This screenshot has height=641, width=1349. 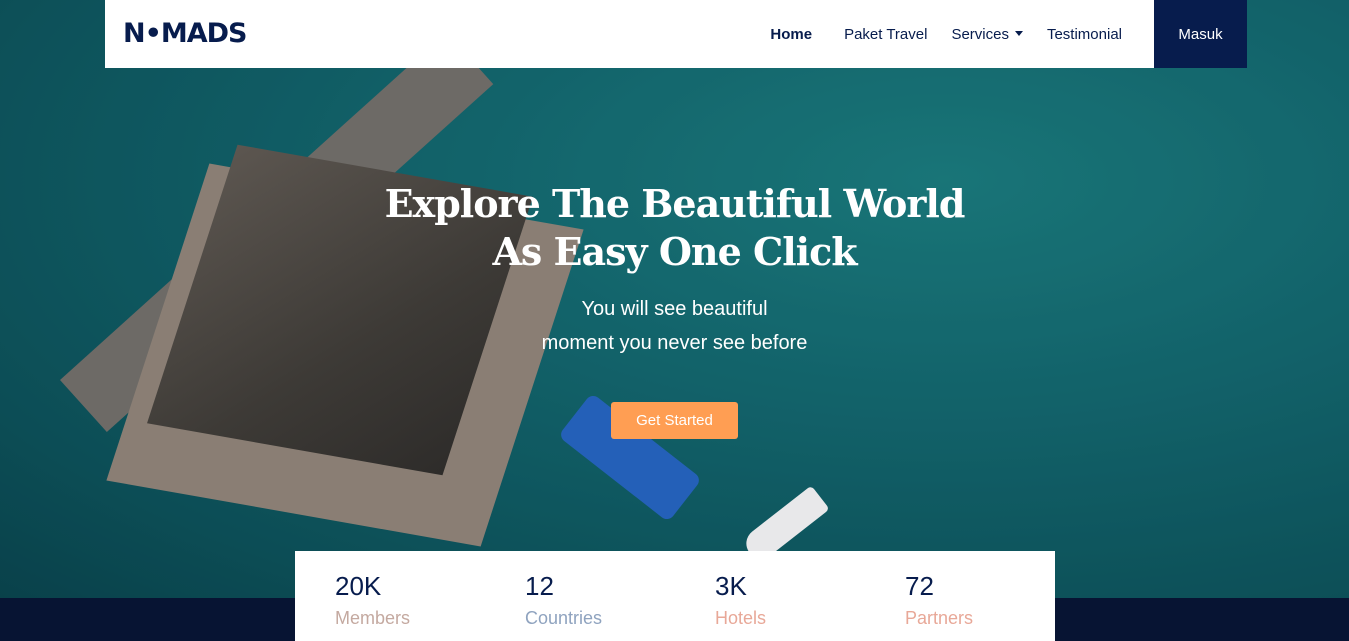 What do you see at coordinates (185, 33) in the screenshot?
I see `logo: N•MADS` at bounding box center [185, 33].